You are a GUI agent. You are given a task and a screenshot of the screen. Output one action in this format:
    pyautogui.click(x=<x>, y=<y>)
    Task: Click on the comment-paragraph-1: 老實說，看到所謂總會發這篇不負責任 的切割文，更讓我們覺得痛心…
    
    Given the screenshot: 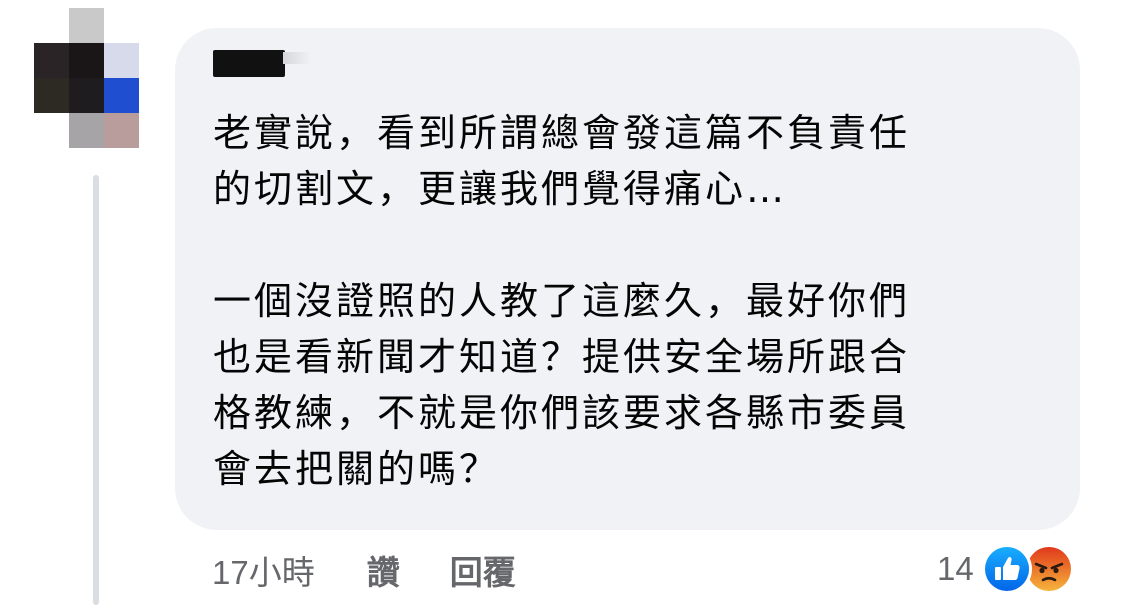 What is the action you would take?
    pyautogui.click(x=562, y=161)
    